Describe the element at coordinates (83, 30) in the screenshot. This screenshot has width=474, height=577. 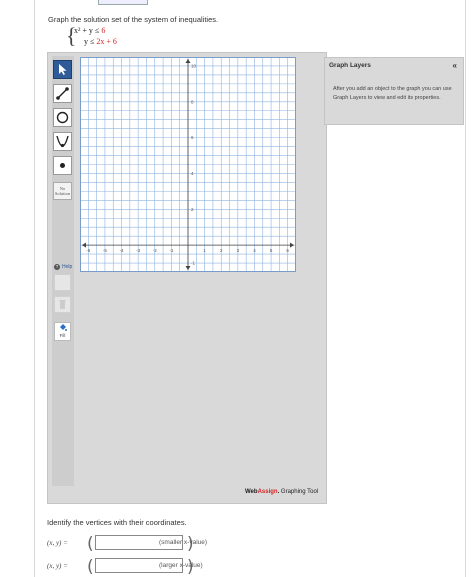
I see `inequality-1-lhs: x² + y` at that location.